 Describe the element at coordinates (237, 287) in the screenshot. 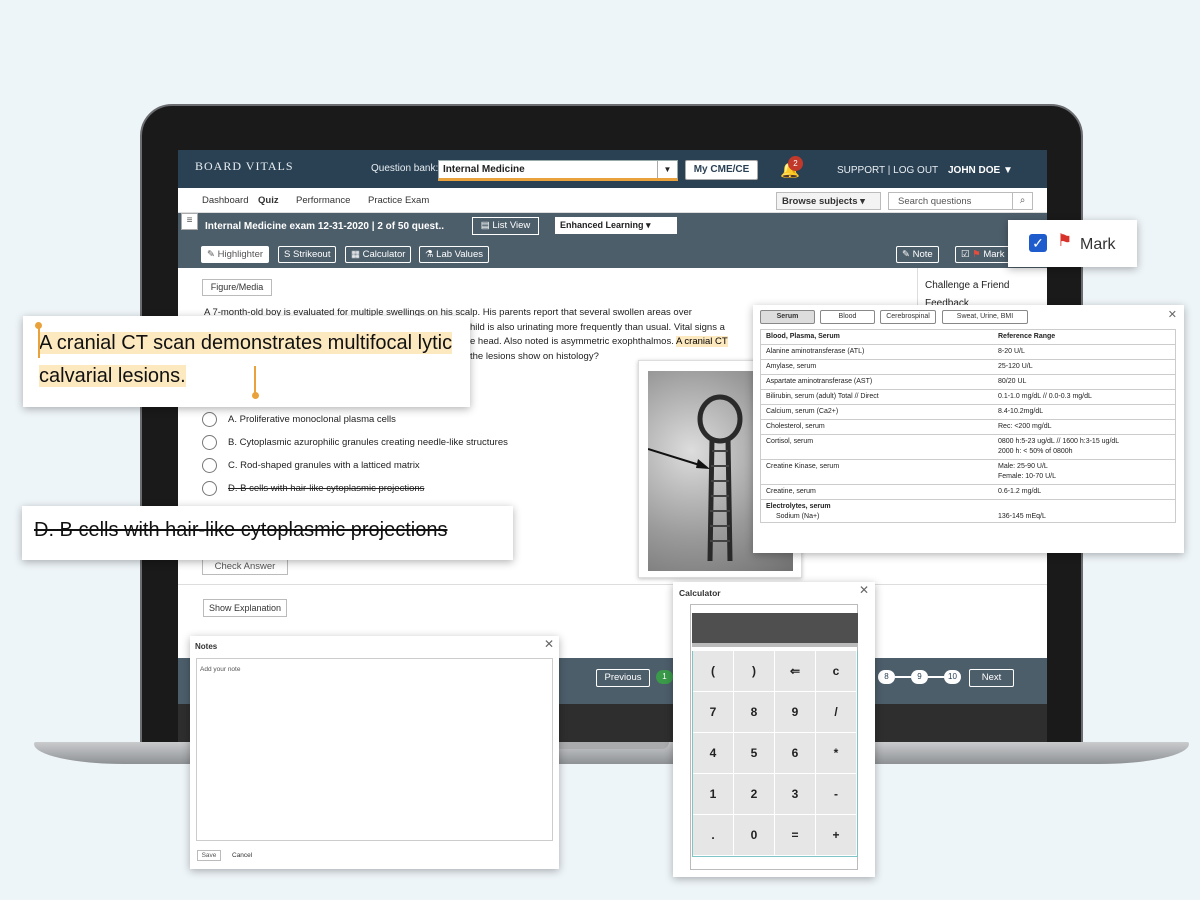

I see `figure-media-button: Figure/Media` at that location.